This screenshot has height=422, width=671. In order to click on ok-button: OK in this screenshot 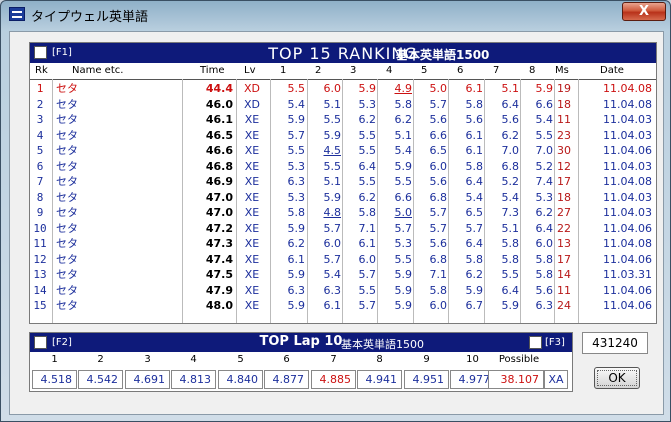, I will do `click(617, 378)`.